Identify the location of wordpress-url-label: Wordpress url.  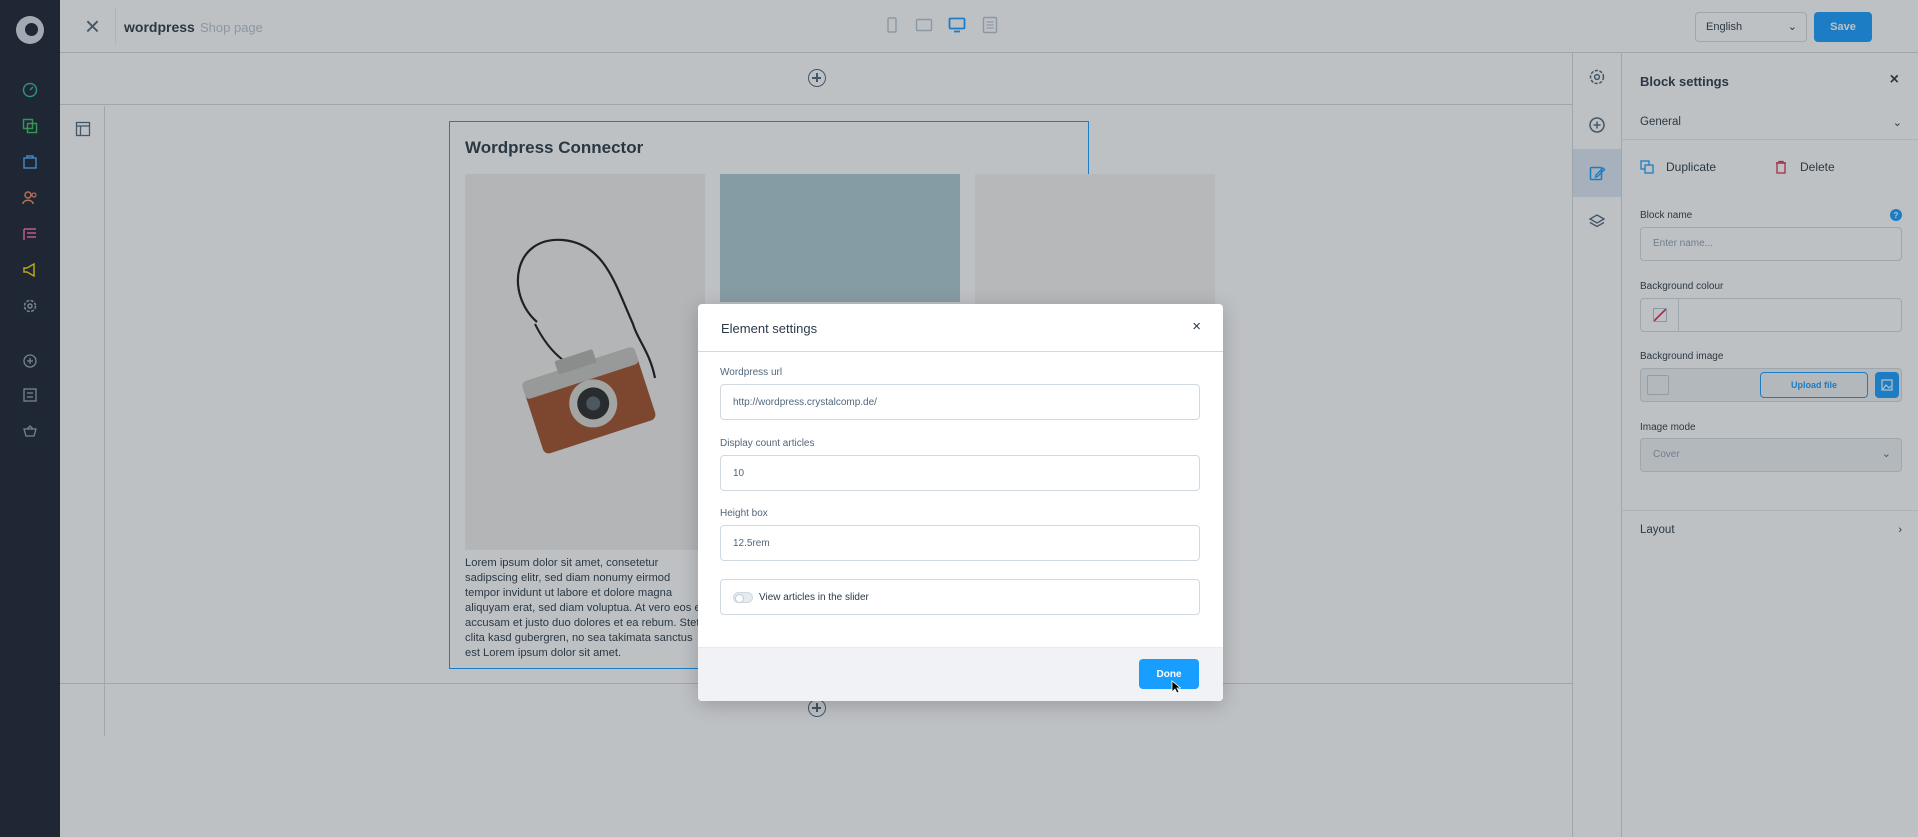
(751, 372).